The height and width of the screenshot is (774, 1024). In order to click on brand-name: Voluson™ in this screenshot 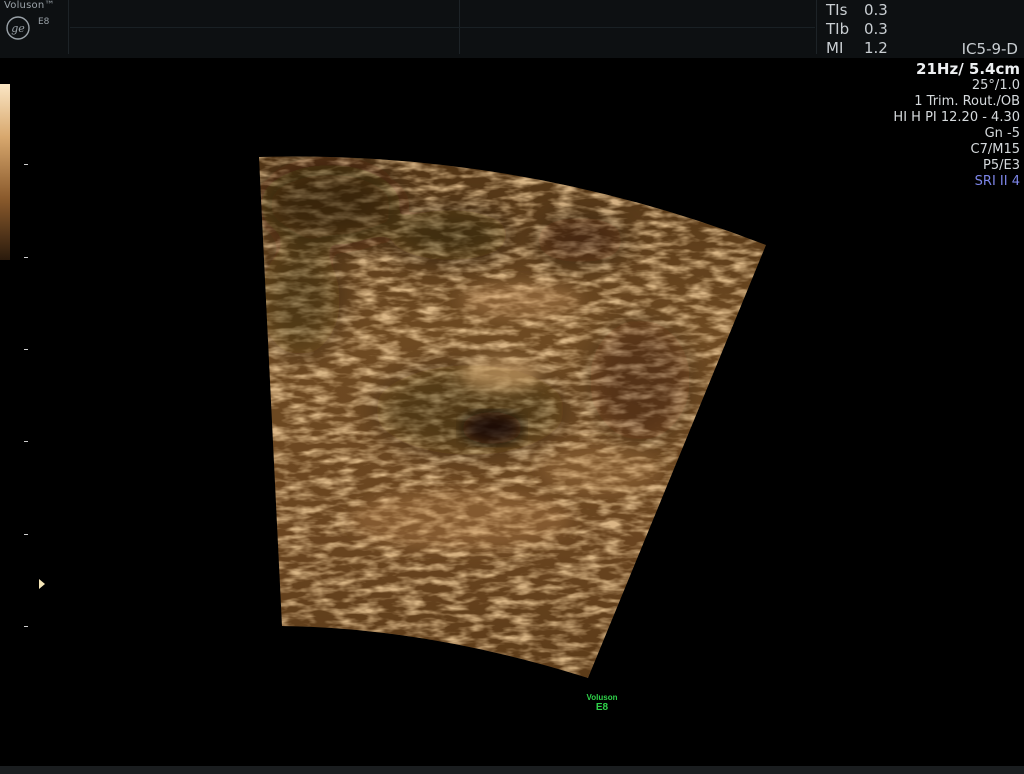, I will do `click(29, 5)`.